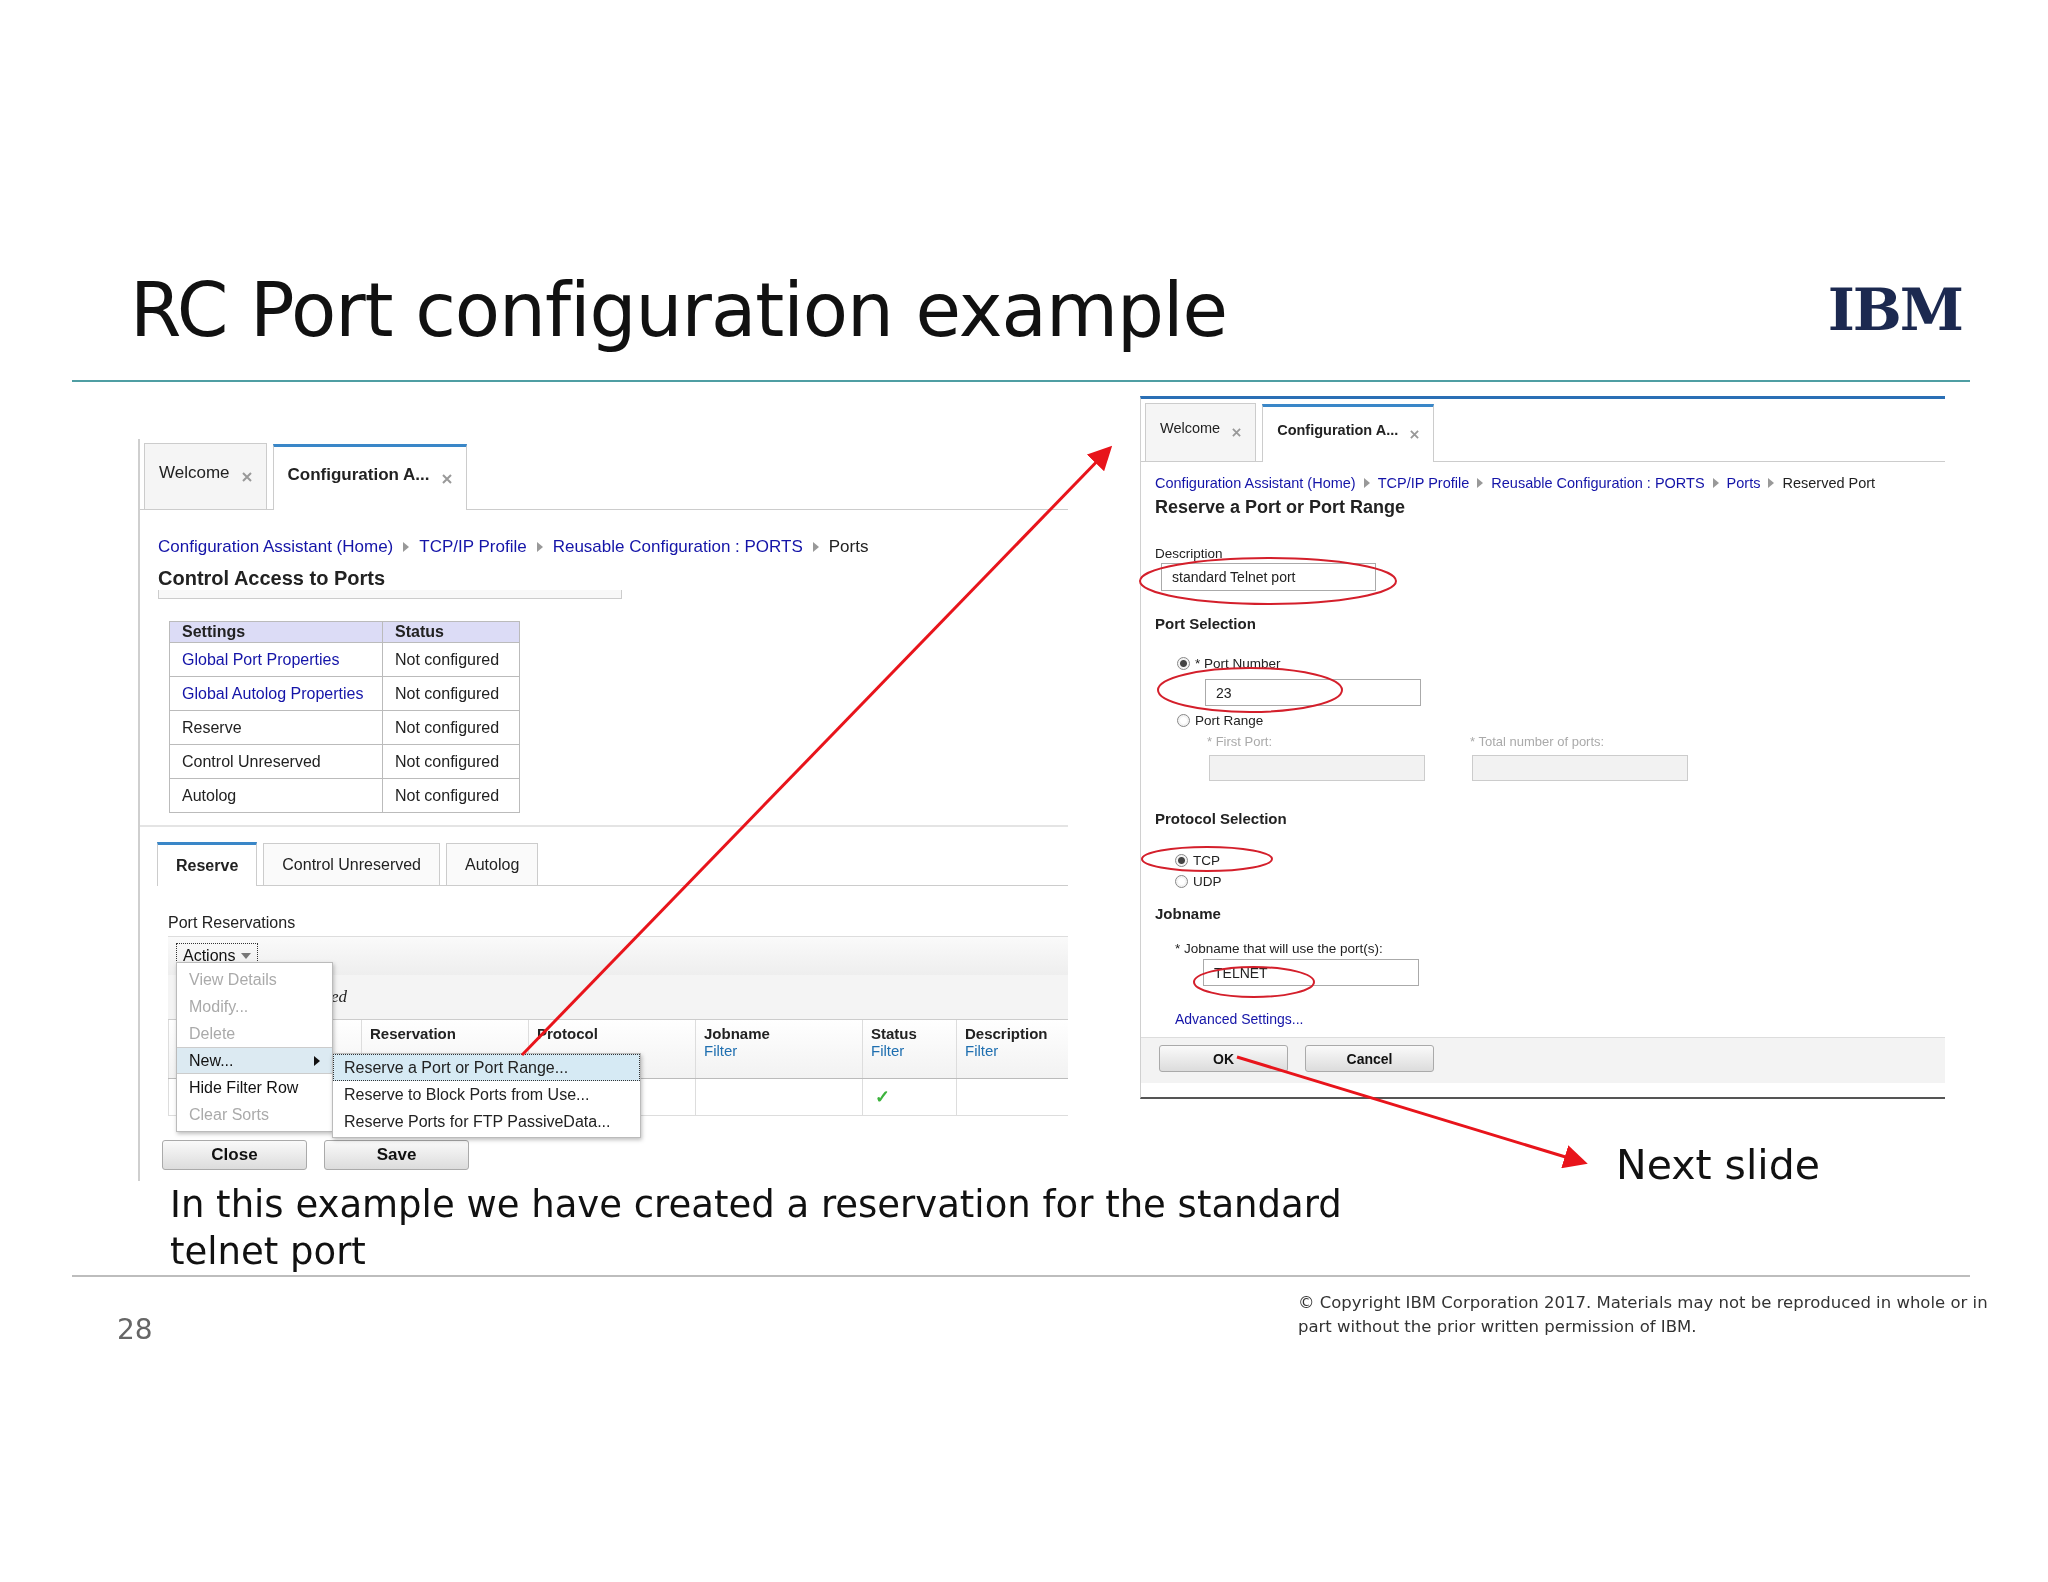 The height and width of the screenshot is (1582, 2048). I want to click on table-cell: Autolog, so click(276, 795).